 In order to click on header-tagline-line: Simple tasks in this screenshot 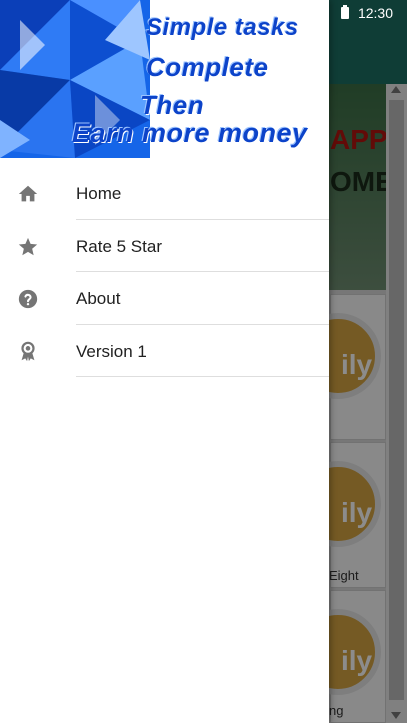, I will do `click(222, 27)`.